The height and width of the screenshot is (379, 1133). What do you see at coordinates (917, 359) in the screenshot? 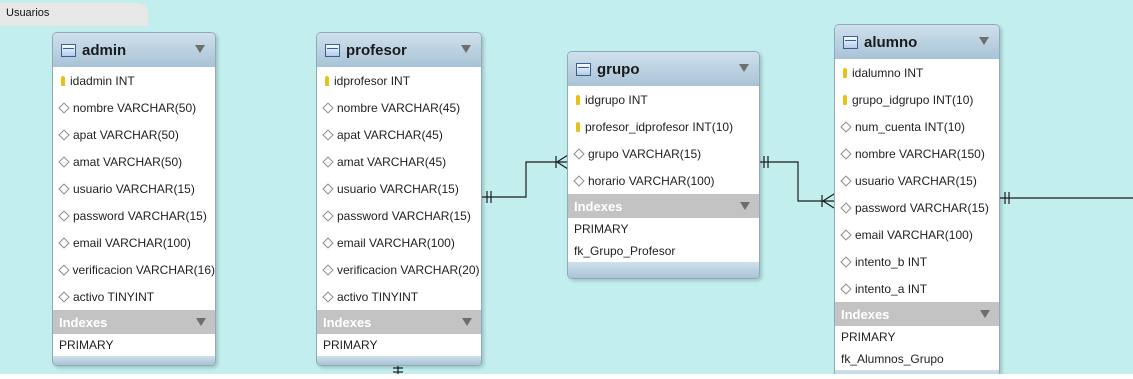
I see `index-row: fk_Alumnos_Grupo` at bounding box center [917, 359].